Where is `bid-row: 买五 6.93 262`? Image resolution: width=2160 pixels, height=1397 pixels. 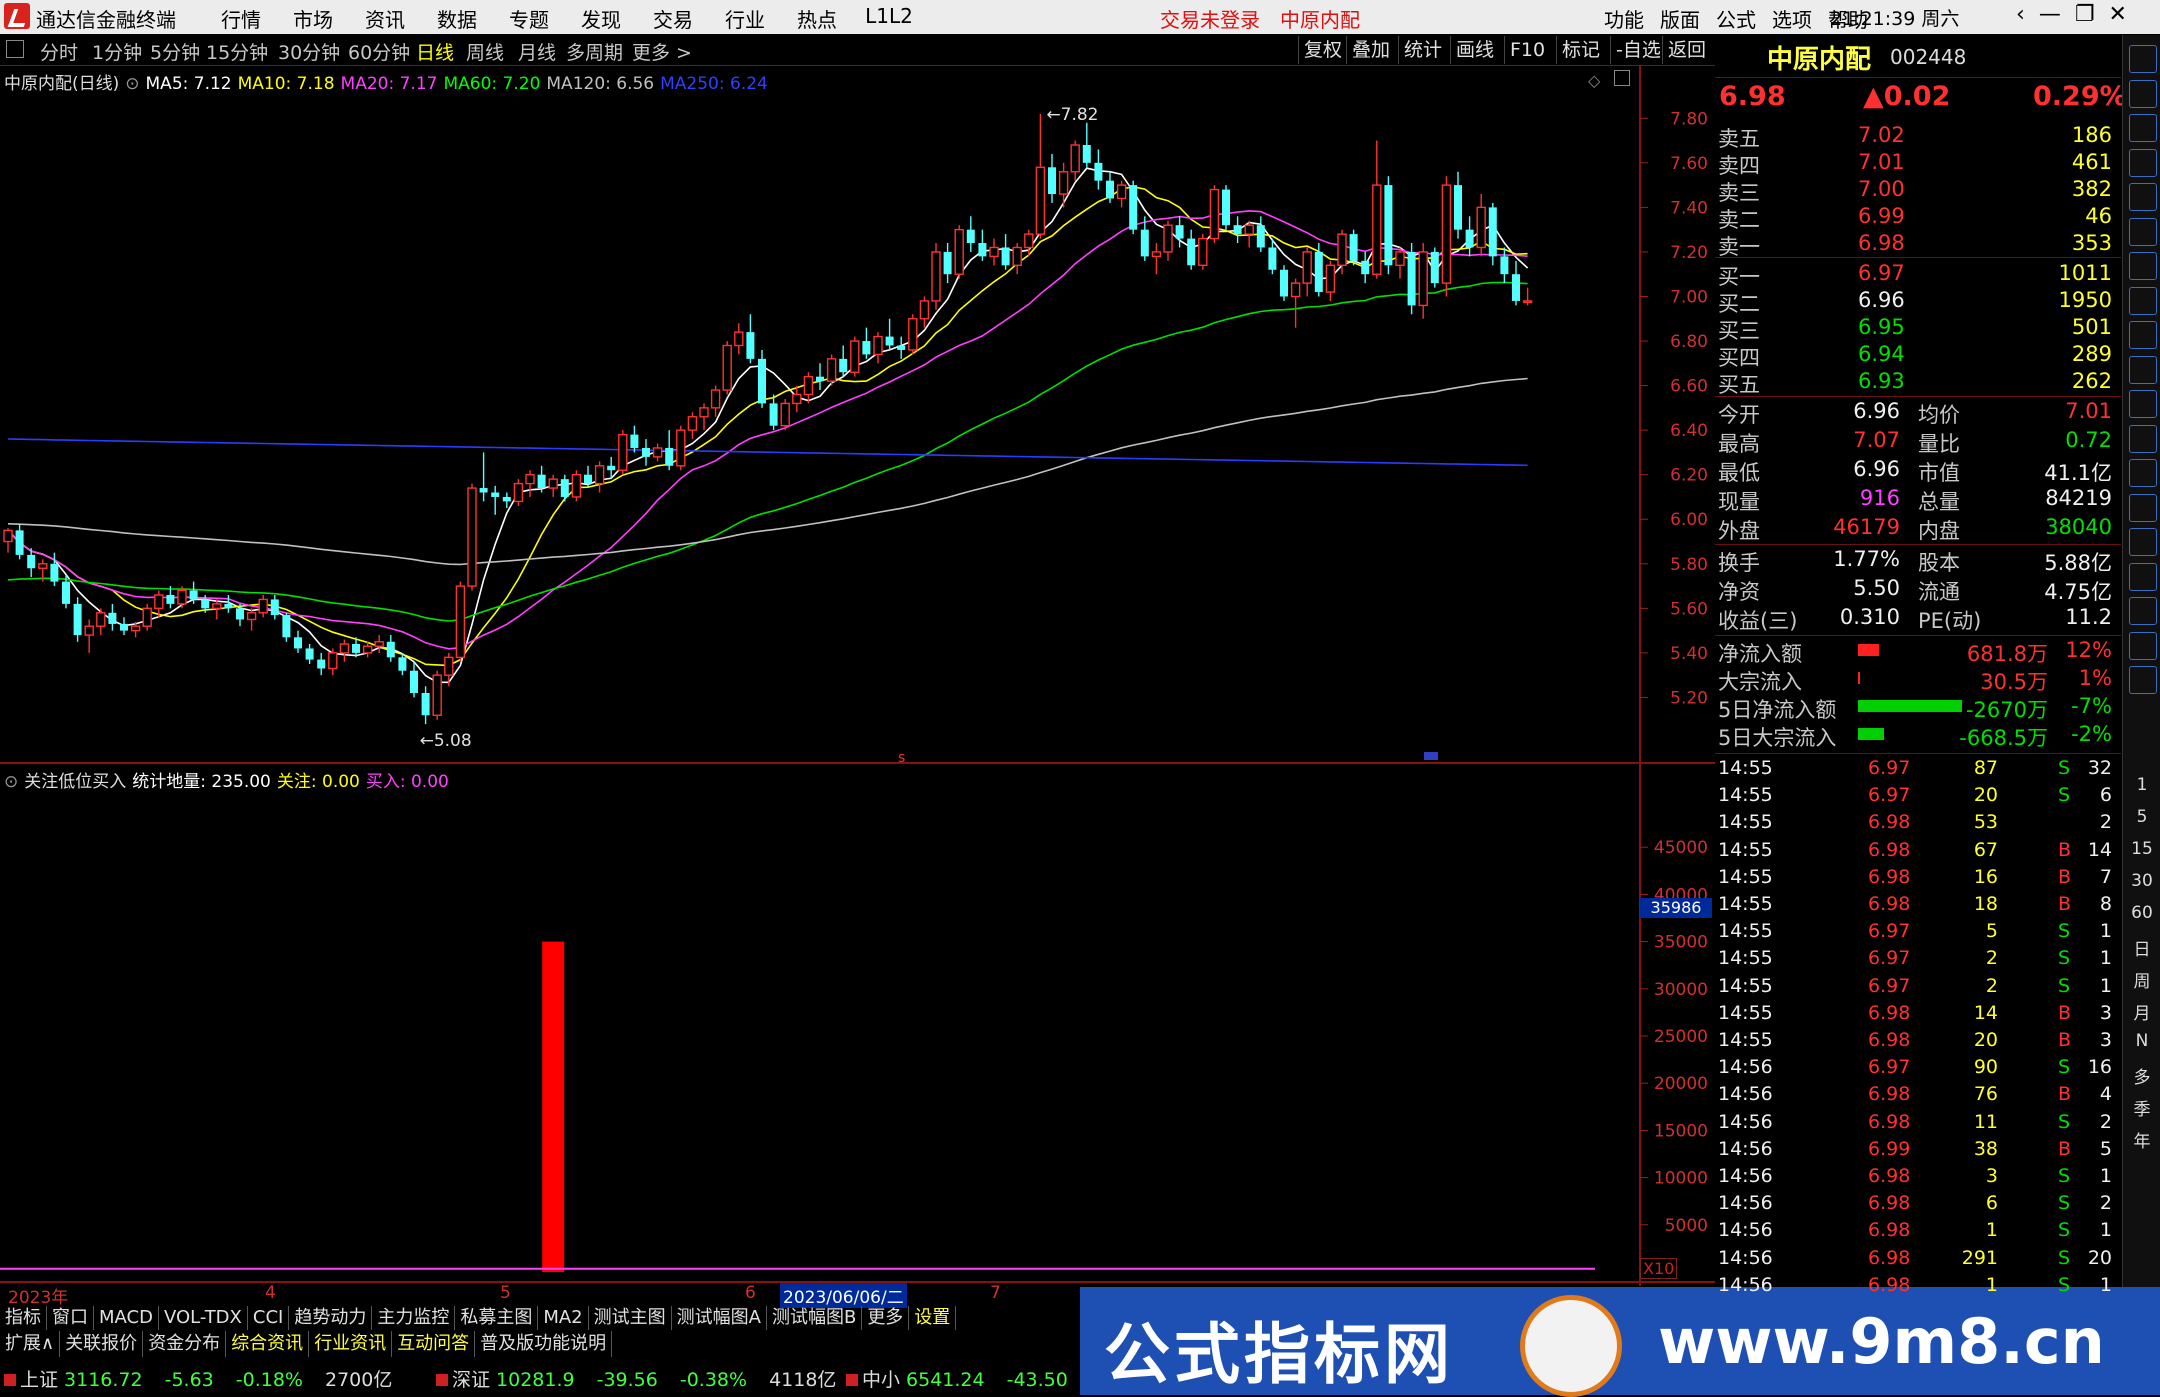 bid-row: 买五 6.93 262 is located at coordinates (1918, 383).